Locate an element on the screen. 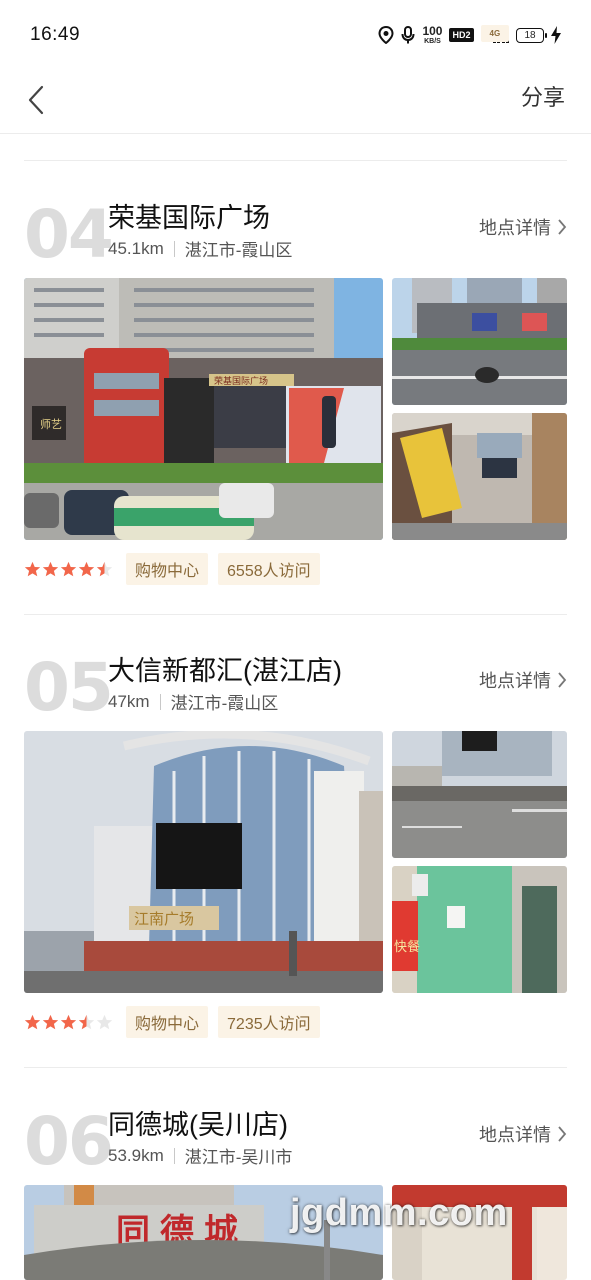 The image size is (591, 1280). place-distance: 53.9km is located at coordinates (136, 1155).